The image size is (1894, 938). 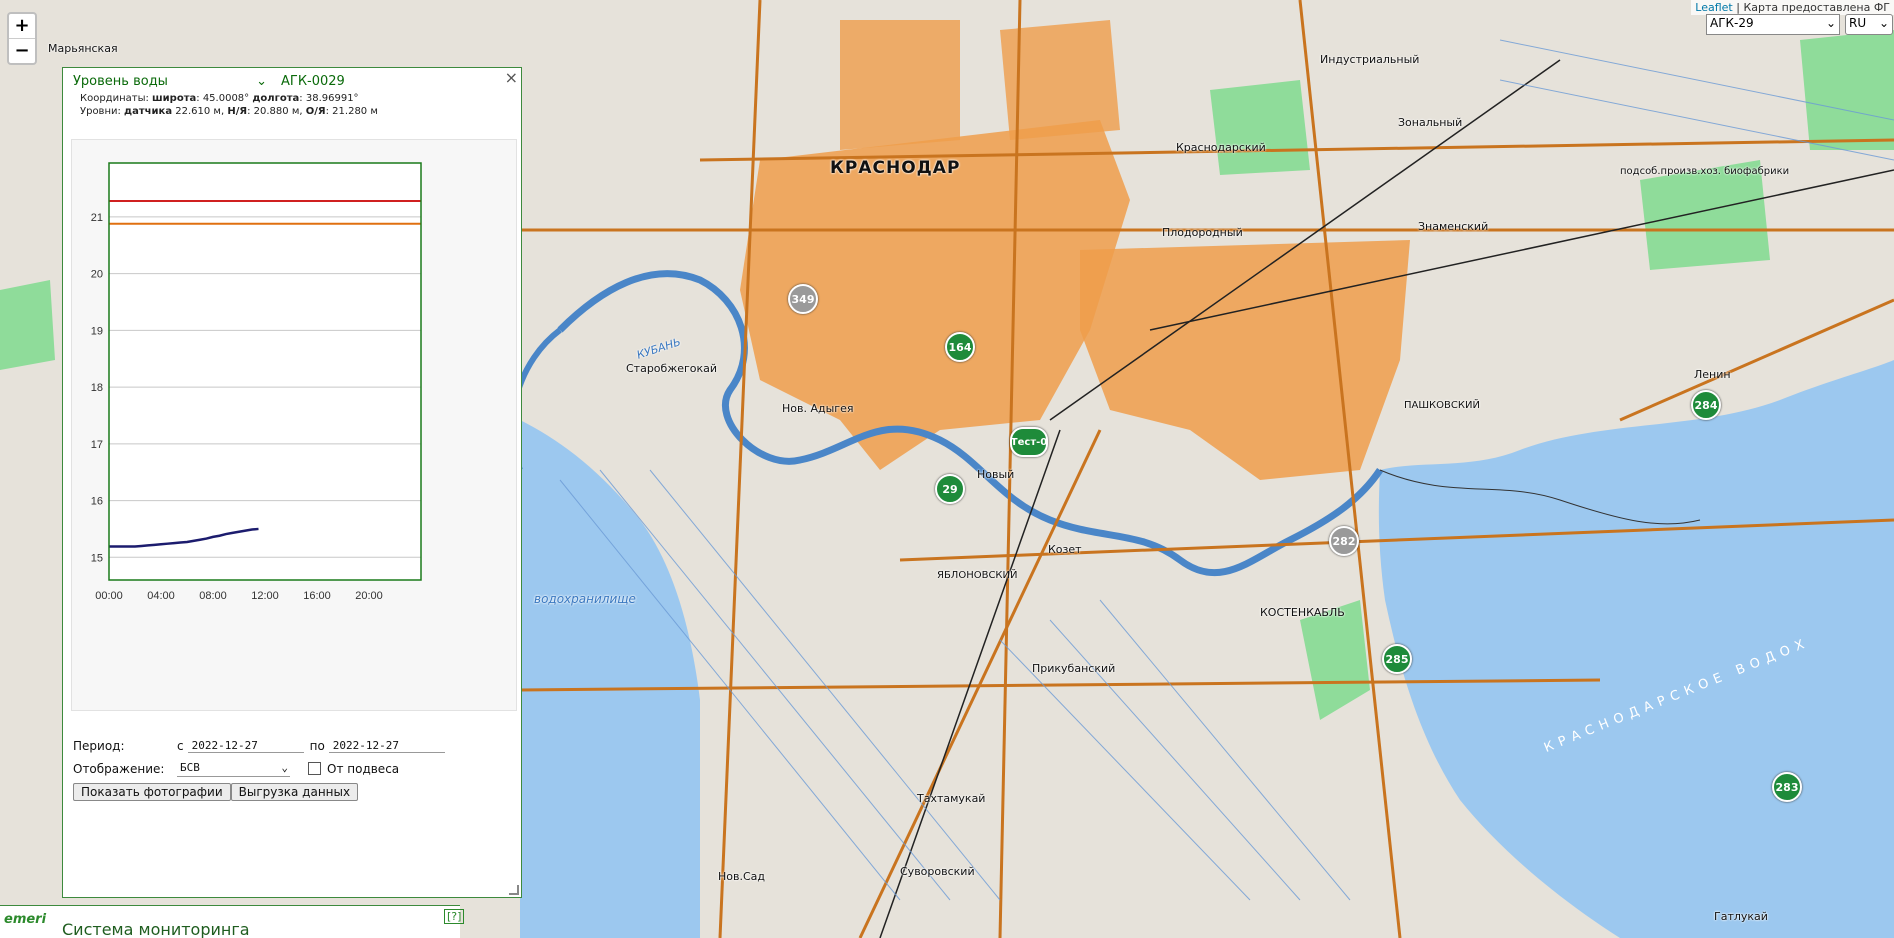 I want to click on x-tick-label: 16:00, so click(x=317, y=596).